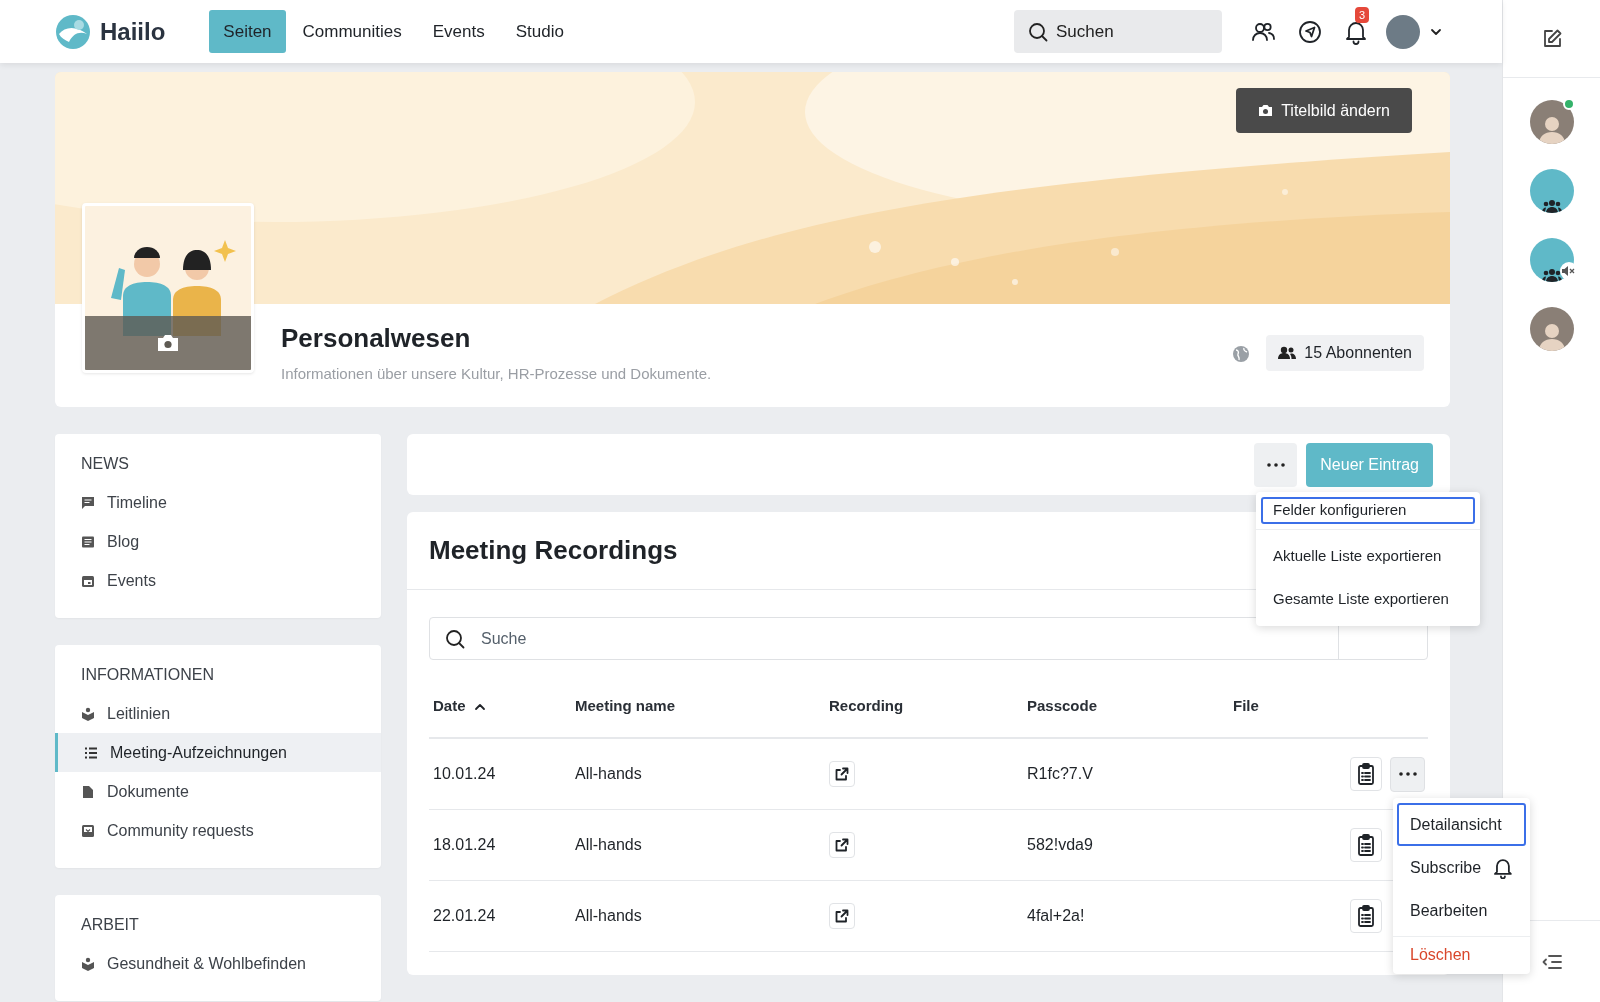 The height and width of the screenshot is (1002, 1600). Describe the element at coordinates (218, 580) in the screenshot. I see `sidebar-item: Events` at that location.